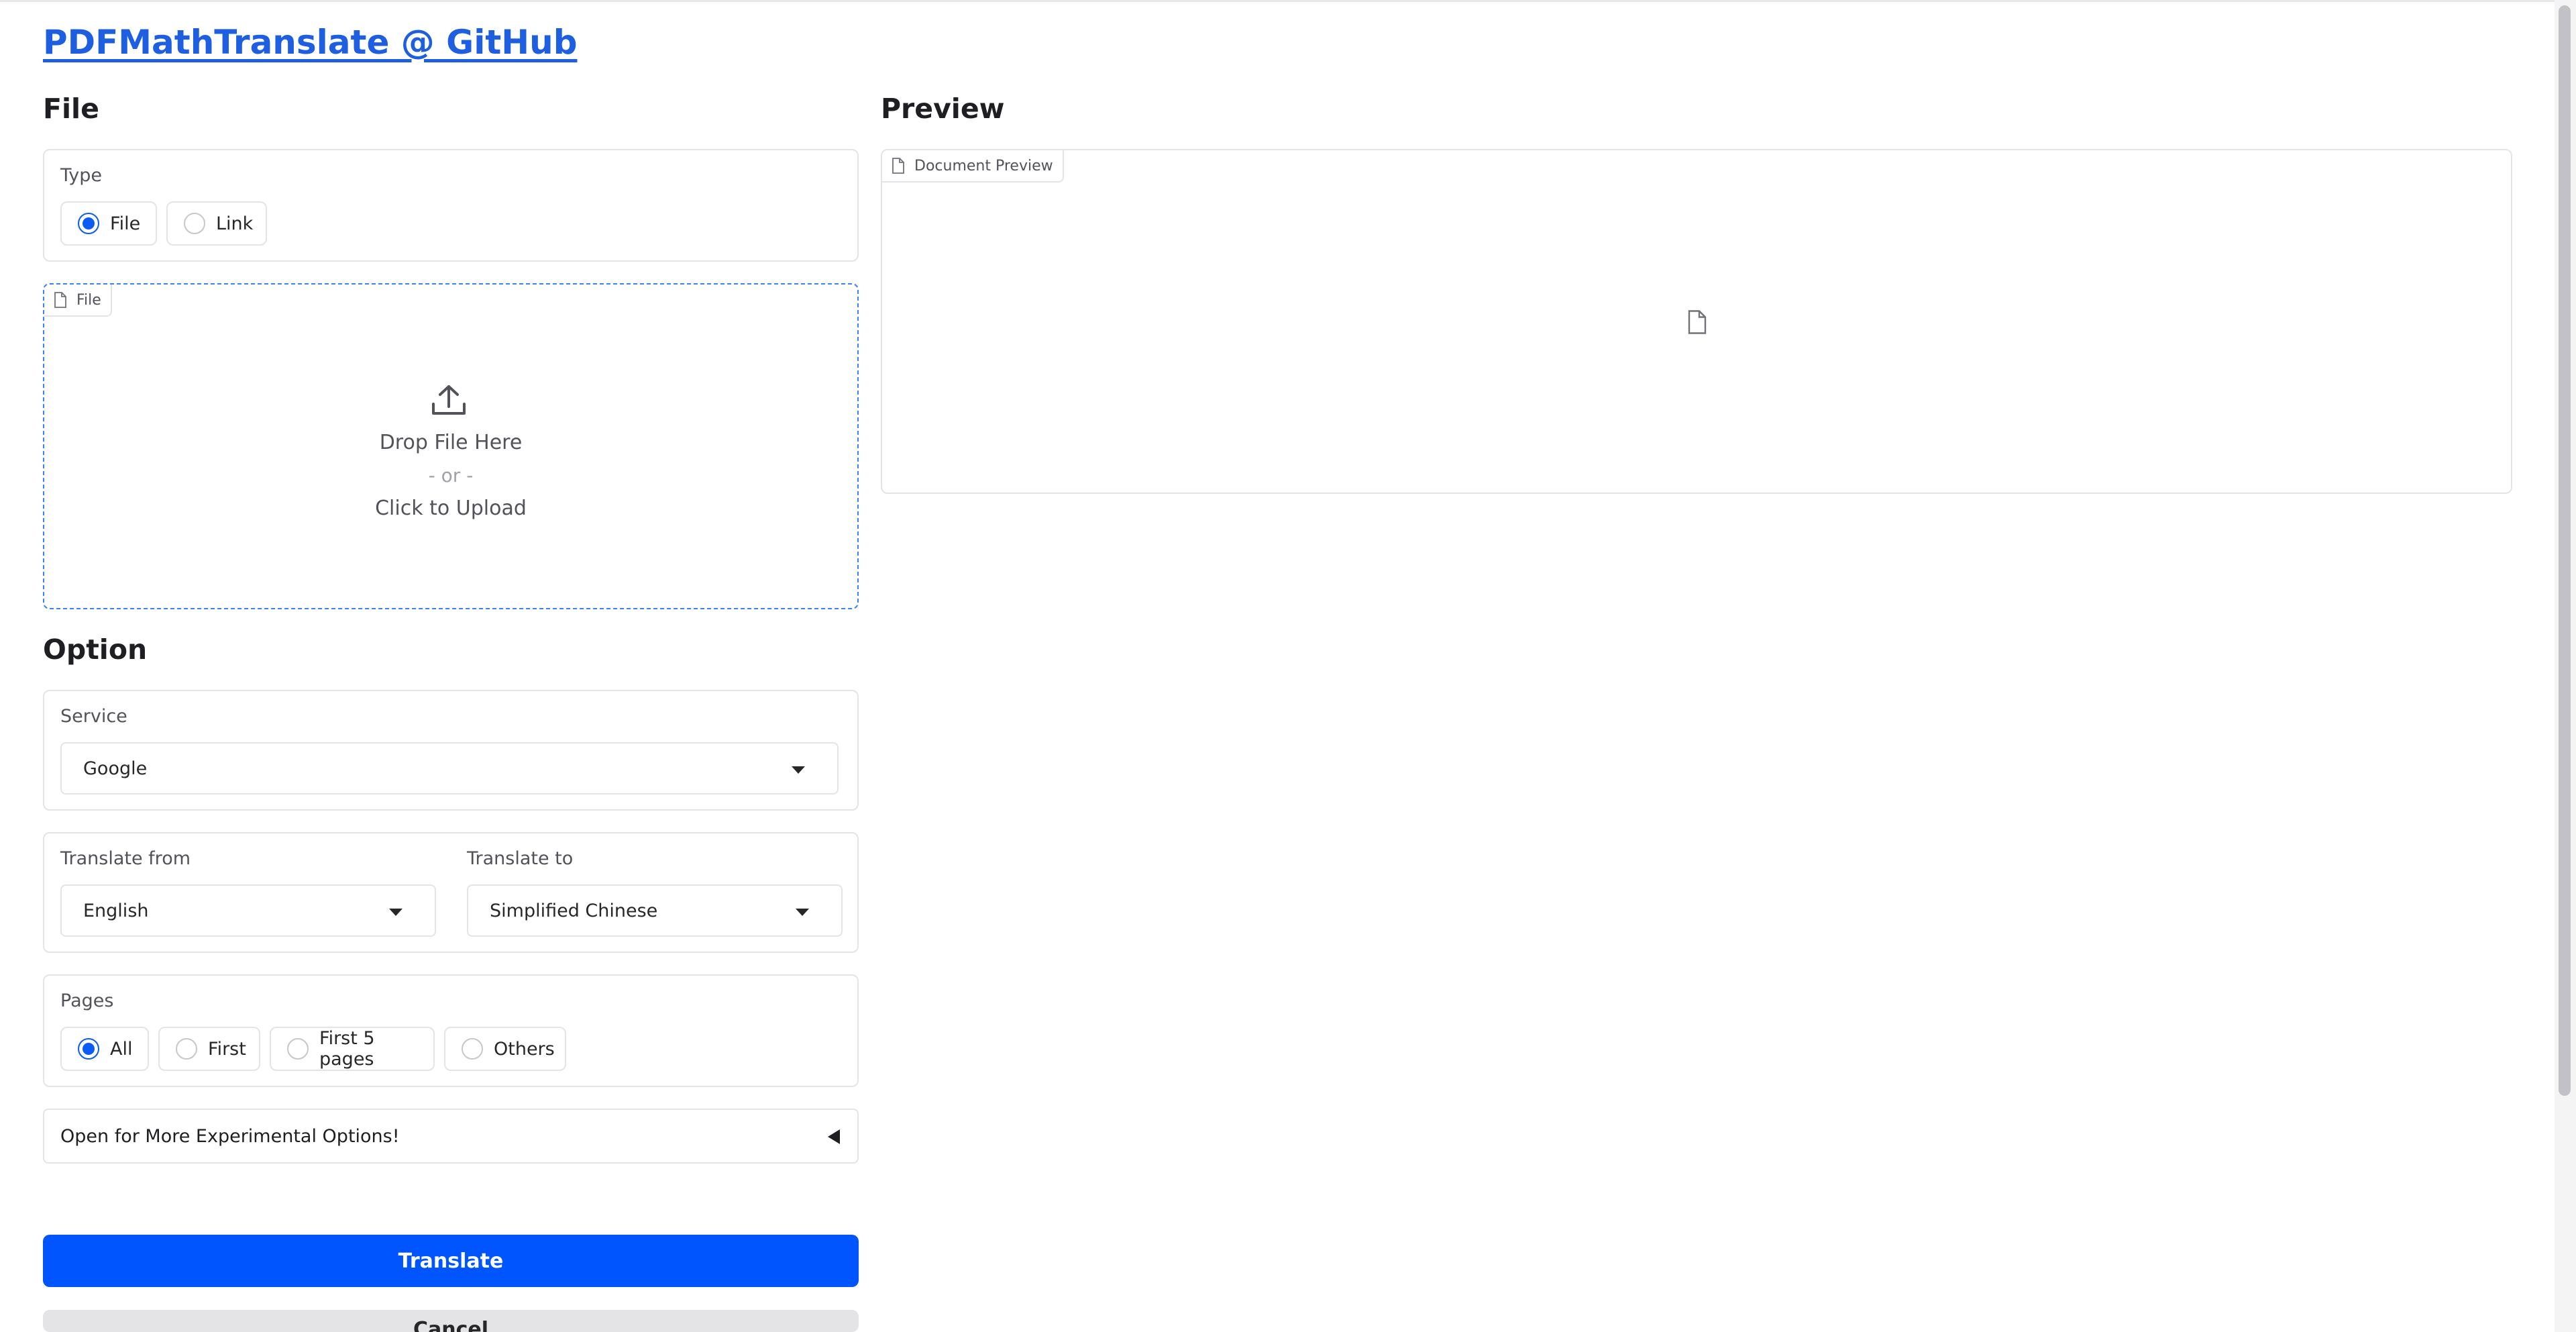 Image resolution: width=2576 pixels, height=1332 pixels. I want to click on pages-radio-others-label: Others, so click(524, 1049).